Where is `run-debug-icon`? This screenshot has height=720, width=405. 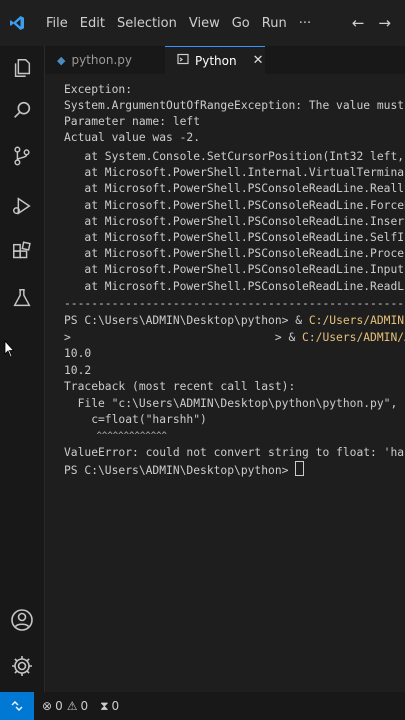 run-debug-icon is located at coordinates (22, 206).